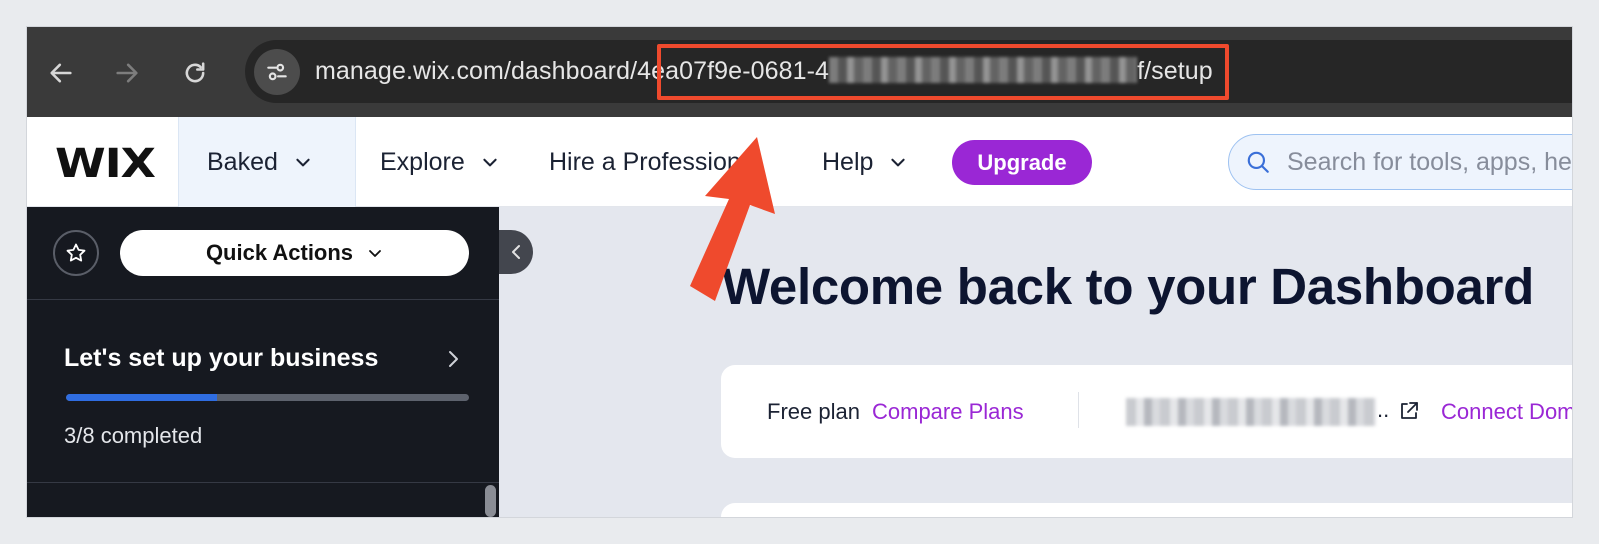 This screenshot has width=1599, height=544. Describe the element at coordinates (1383, 409) in the screenshot. I see `domain-ellipsis: ..` at that location.